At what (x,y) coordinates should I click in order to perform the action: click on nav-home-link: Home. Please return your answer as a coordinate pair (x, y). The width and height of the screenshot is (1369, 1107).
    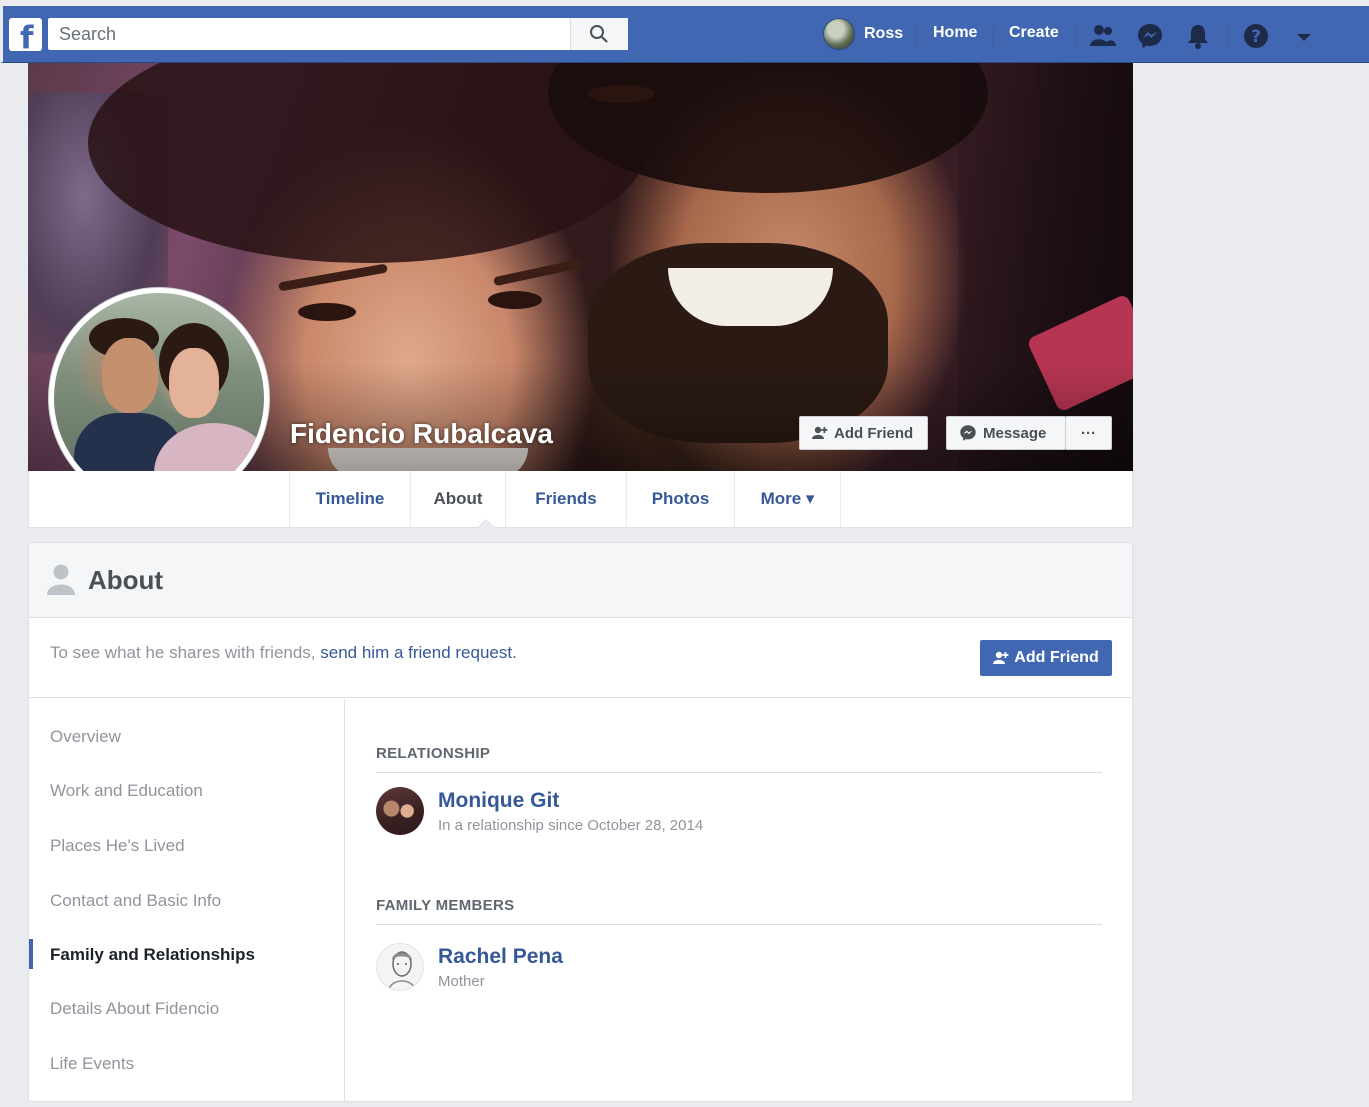
    Looking at the image, I should click on (955, 33).